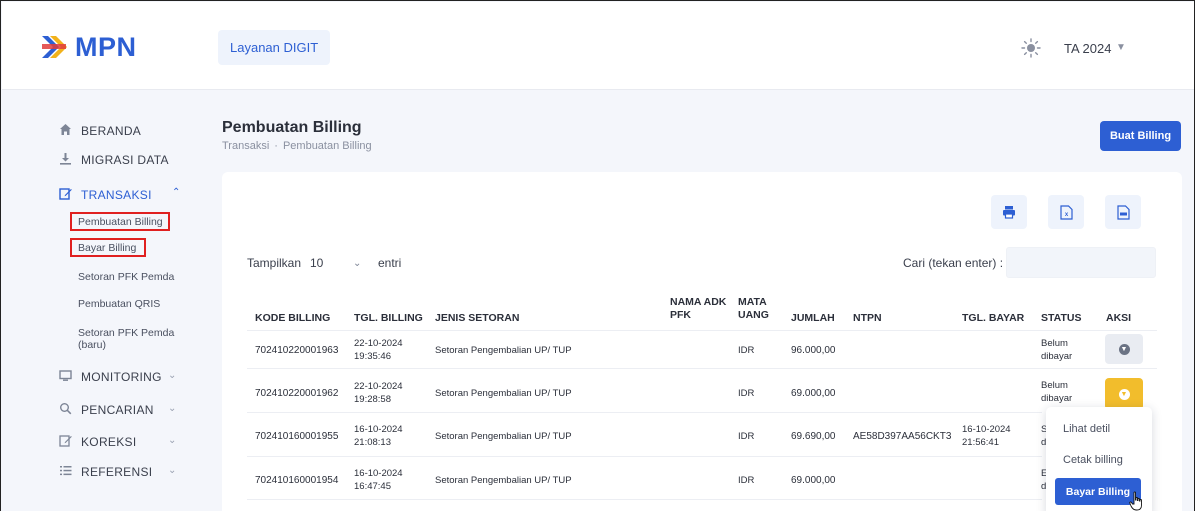 The height and width of the screenshot is (511, 1195). I want to click on search-label: Cari (tekan enter) :, so click(953, 263).